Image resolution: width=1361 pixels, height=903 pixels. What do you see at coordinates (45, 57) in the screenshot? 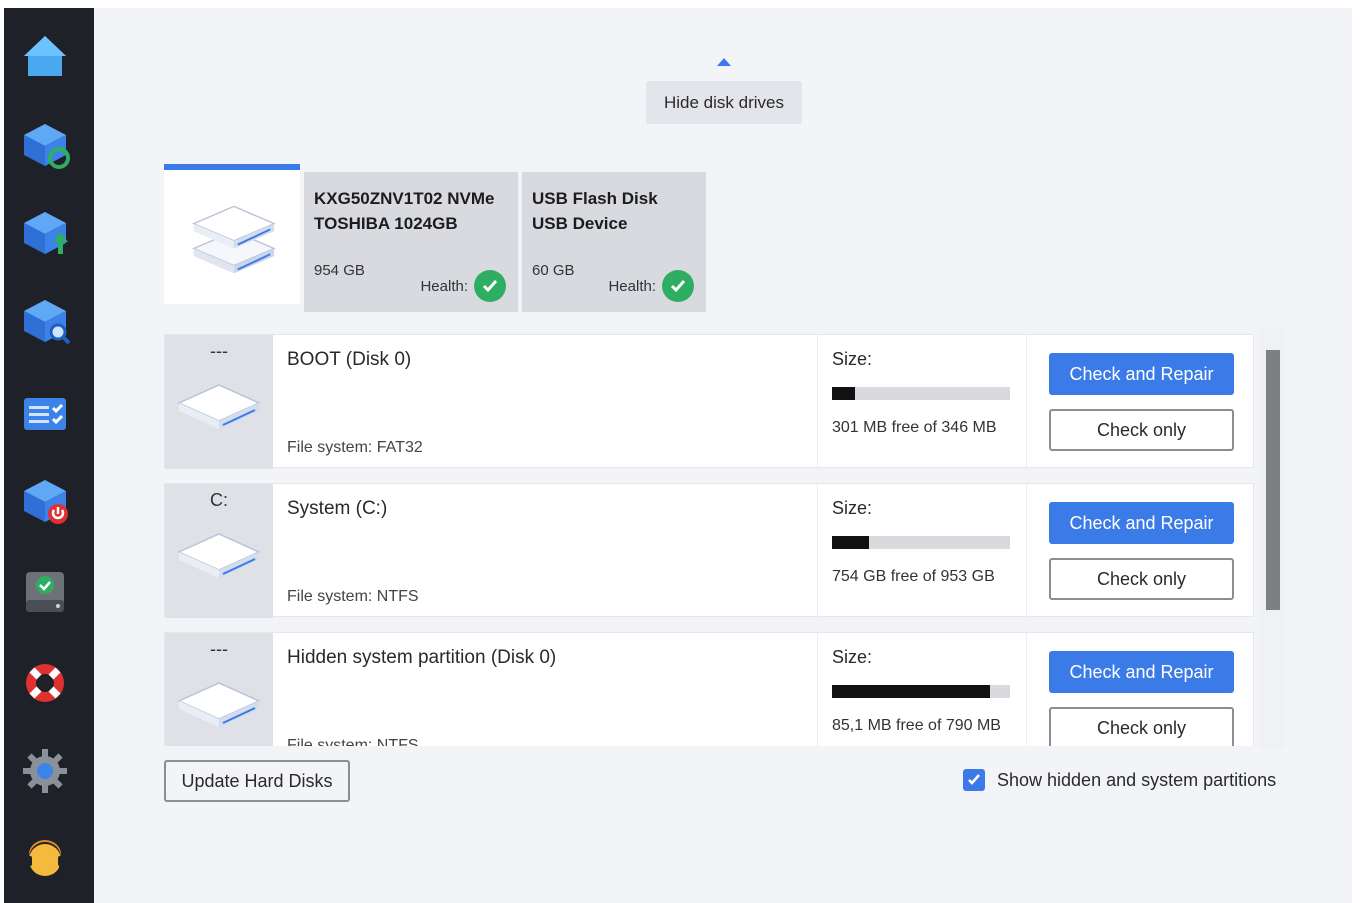
I see `home-icon` at bounding box center [45, 57].